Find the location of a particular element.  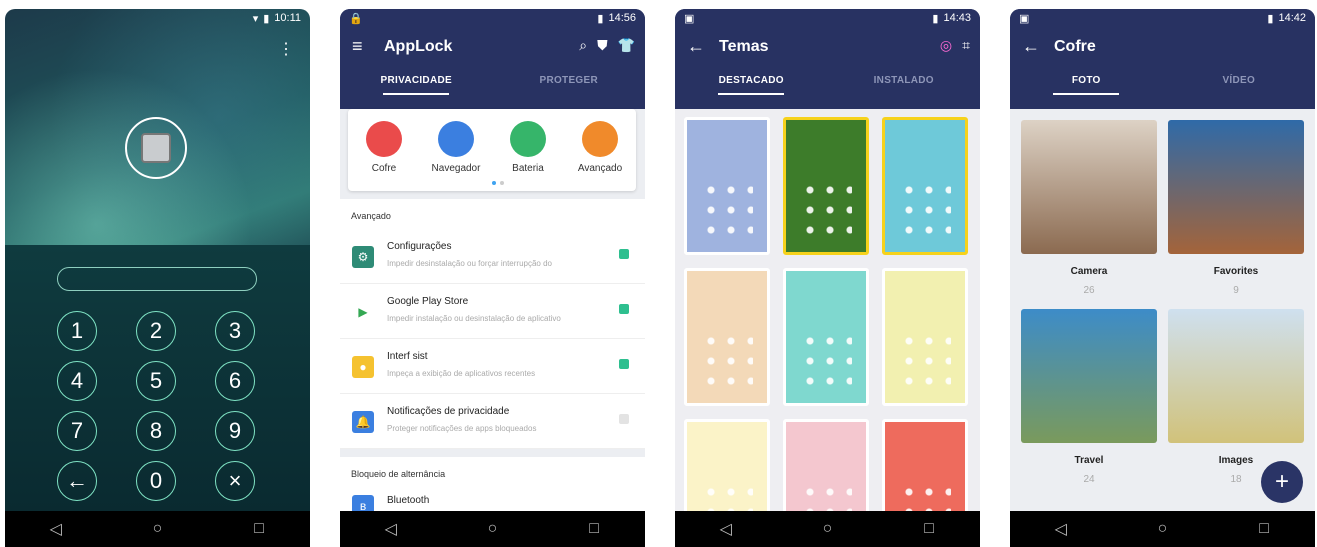

section-heading: Bloqueio de alternância is located at coordinates (398, 474).